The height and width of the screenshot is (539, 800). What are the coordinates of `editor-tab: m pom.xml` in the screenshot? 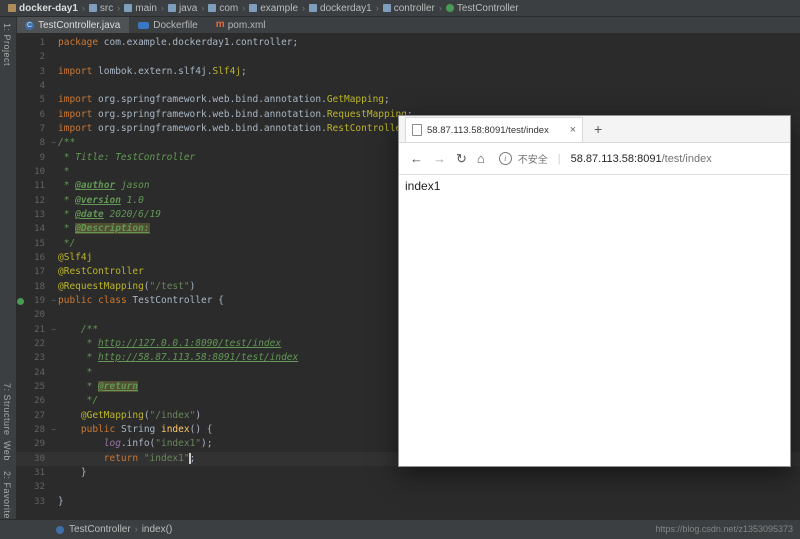 It's located at (241, 25).